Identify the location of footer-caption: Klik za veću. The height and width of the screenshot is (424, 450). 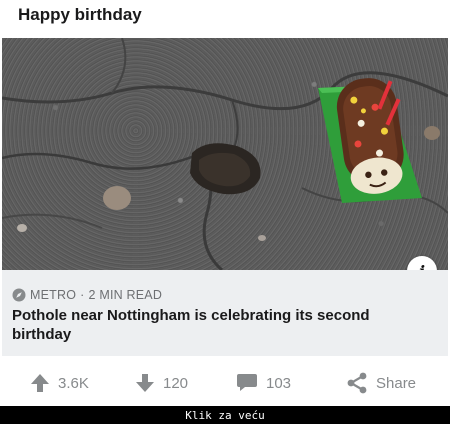
(225, 415).